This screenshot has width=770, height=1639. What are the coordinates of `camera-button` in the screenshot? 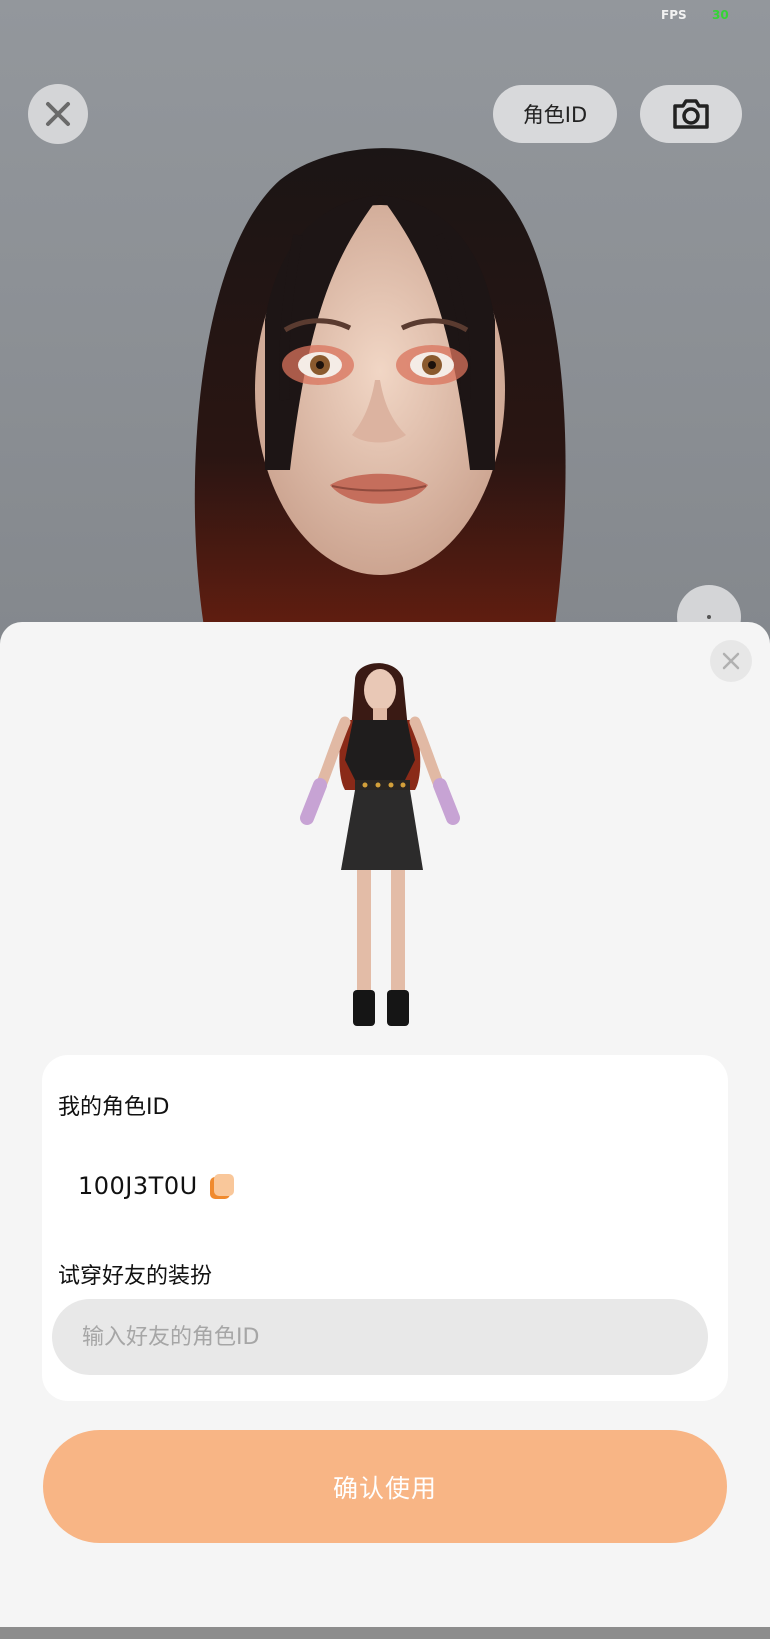 It's located at (691, 114).